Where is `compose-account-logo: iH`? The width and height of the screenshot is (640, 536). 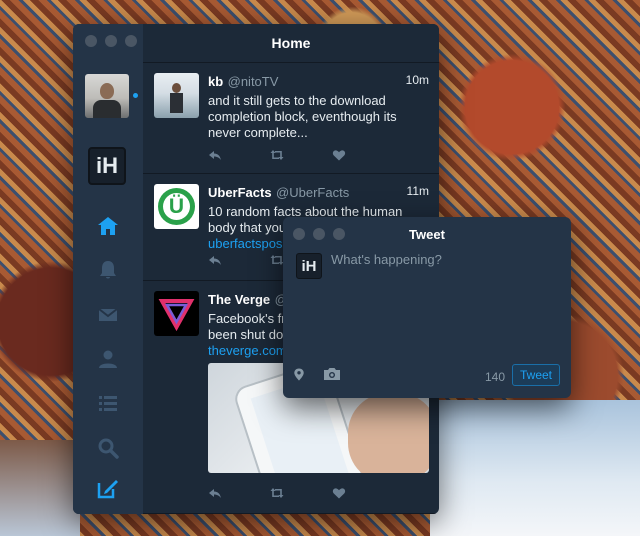
compose-account-logo: iH is located at coordinates (309, 266).